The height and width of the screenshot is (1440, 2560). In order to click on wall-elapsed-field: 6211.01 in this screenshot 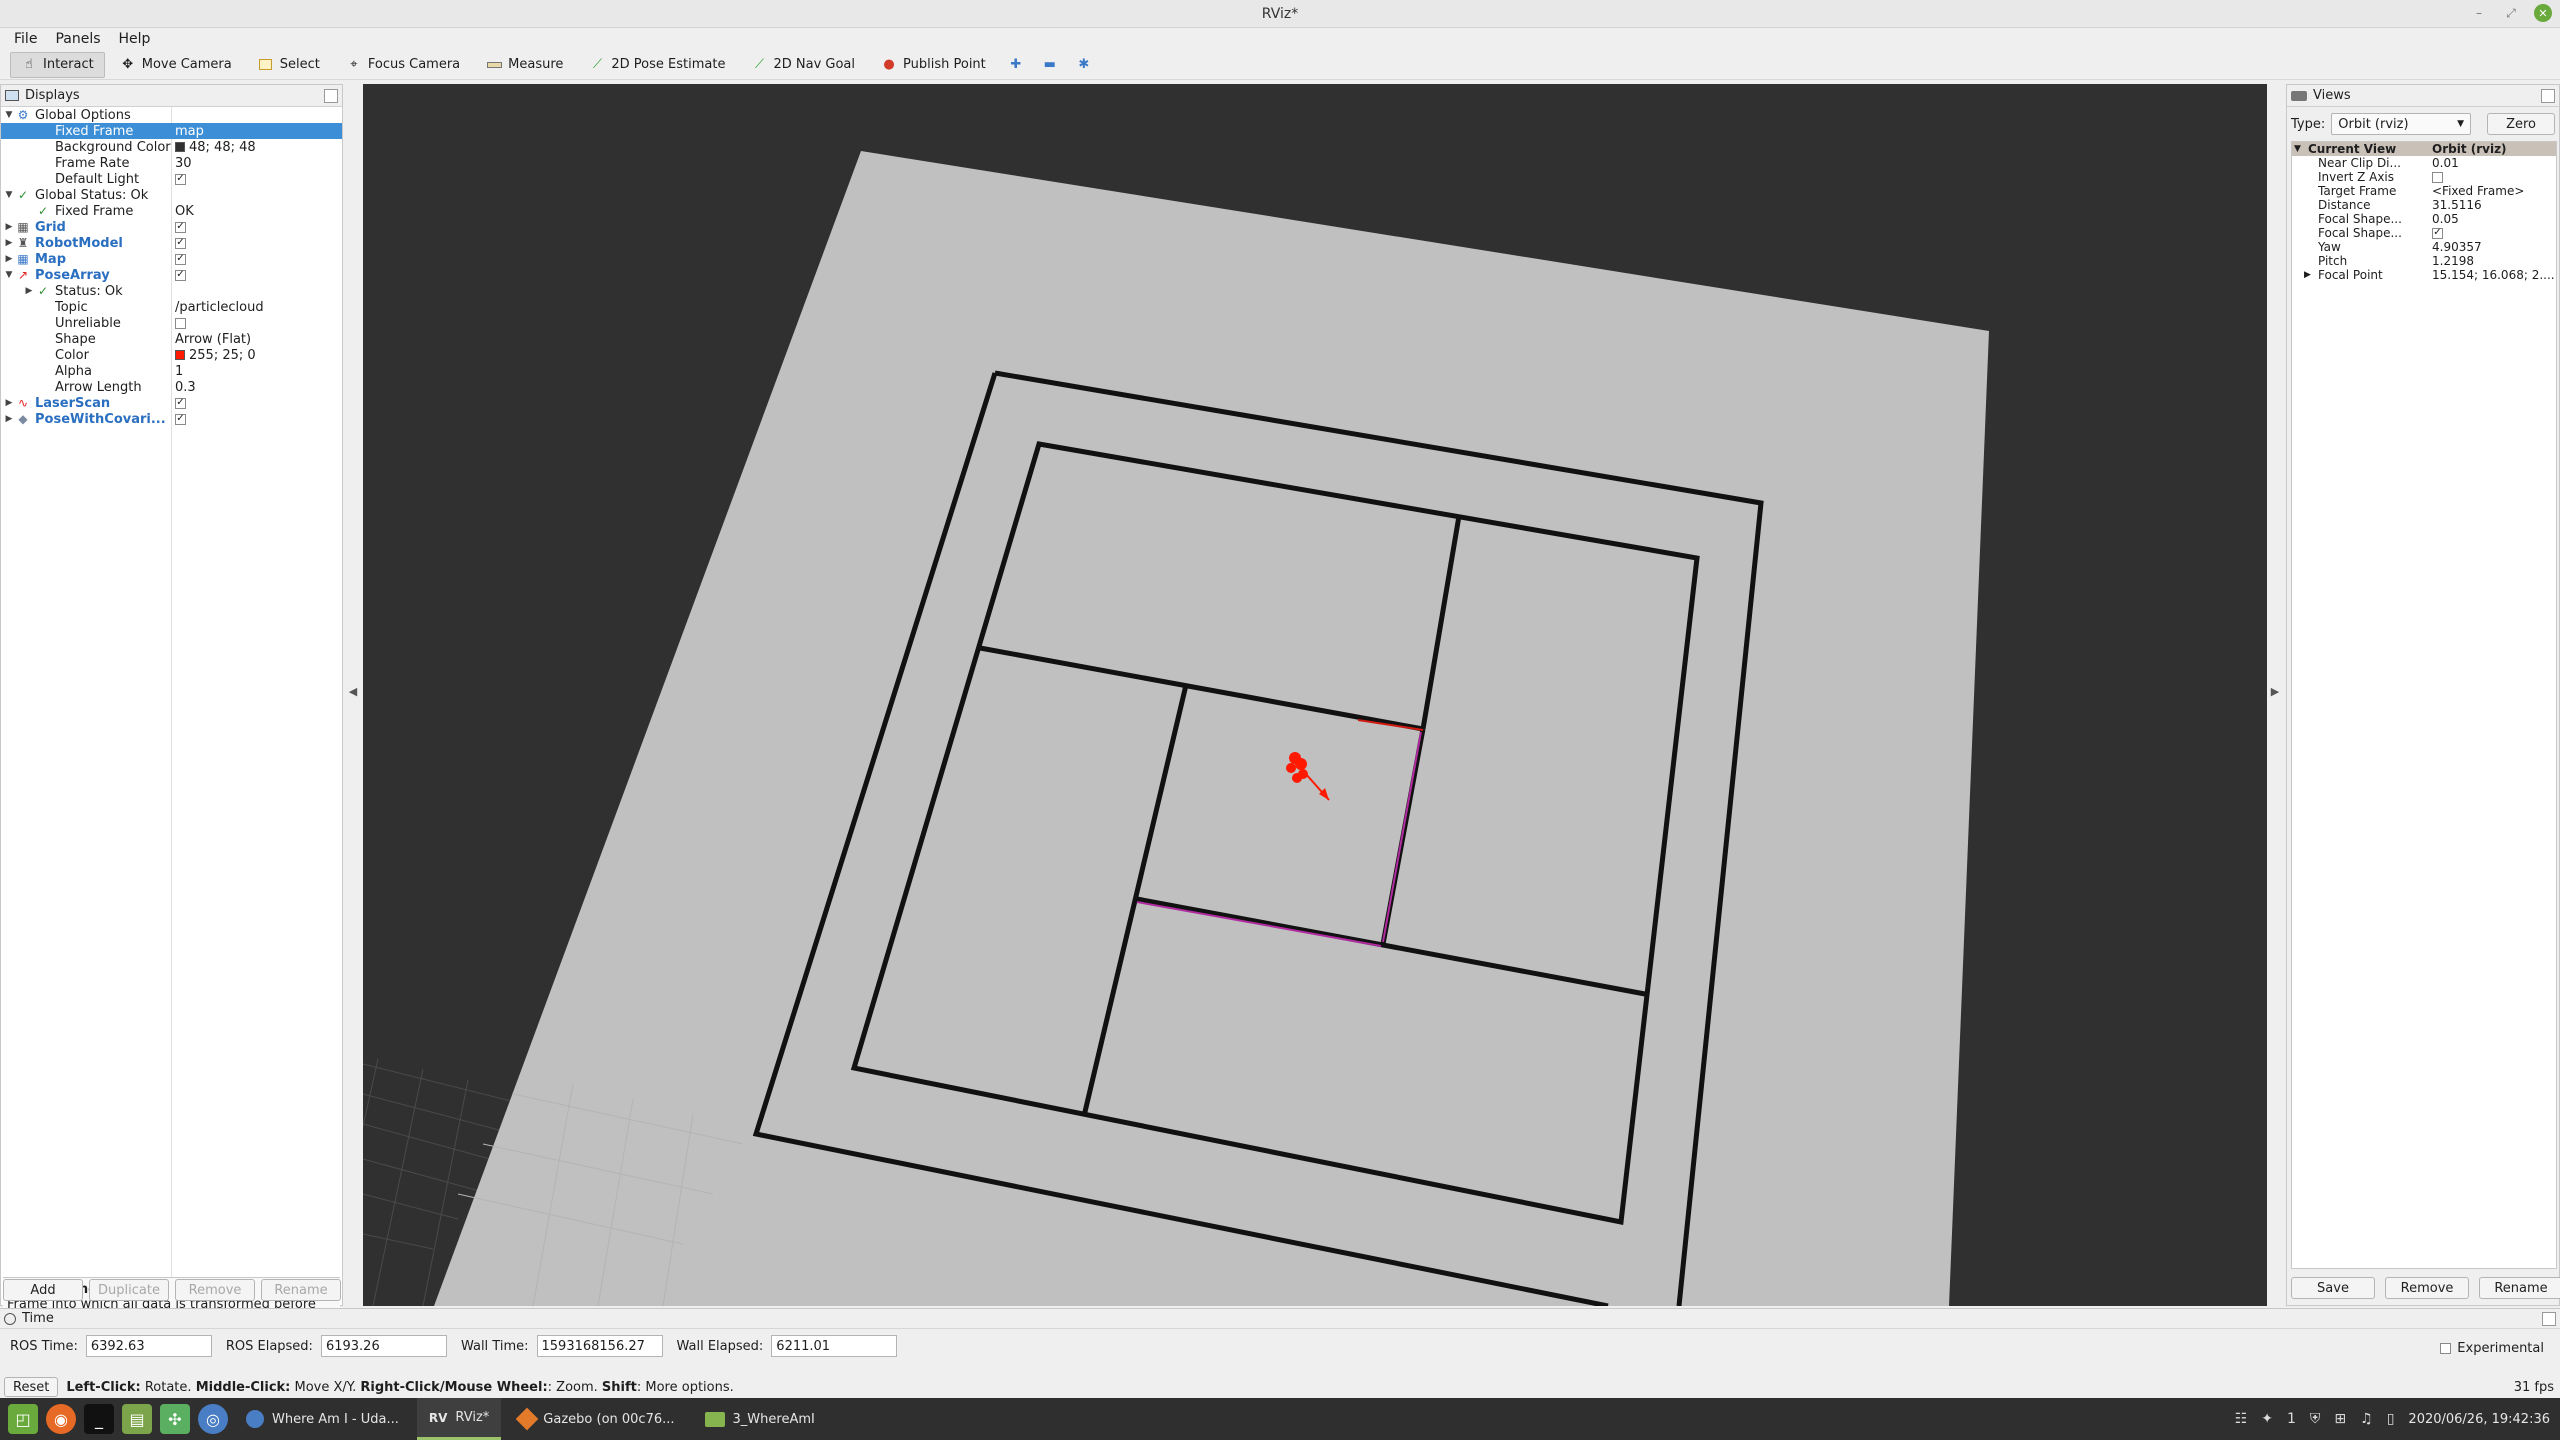, I will do `click(834, 1346)`.